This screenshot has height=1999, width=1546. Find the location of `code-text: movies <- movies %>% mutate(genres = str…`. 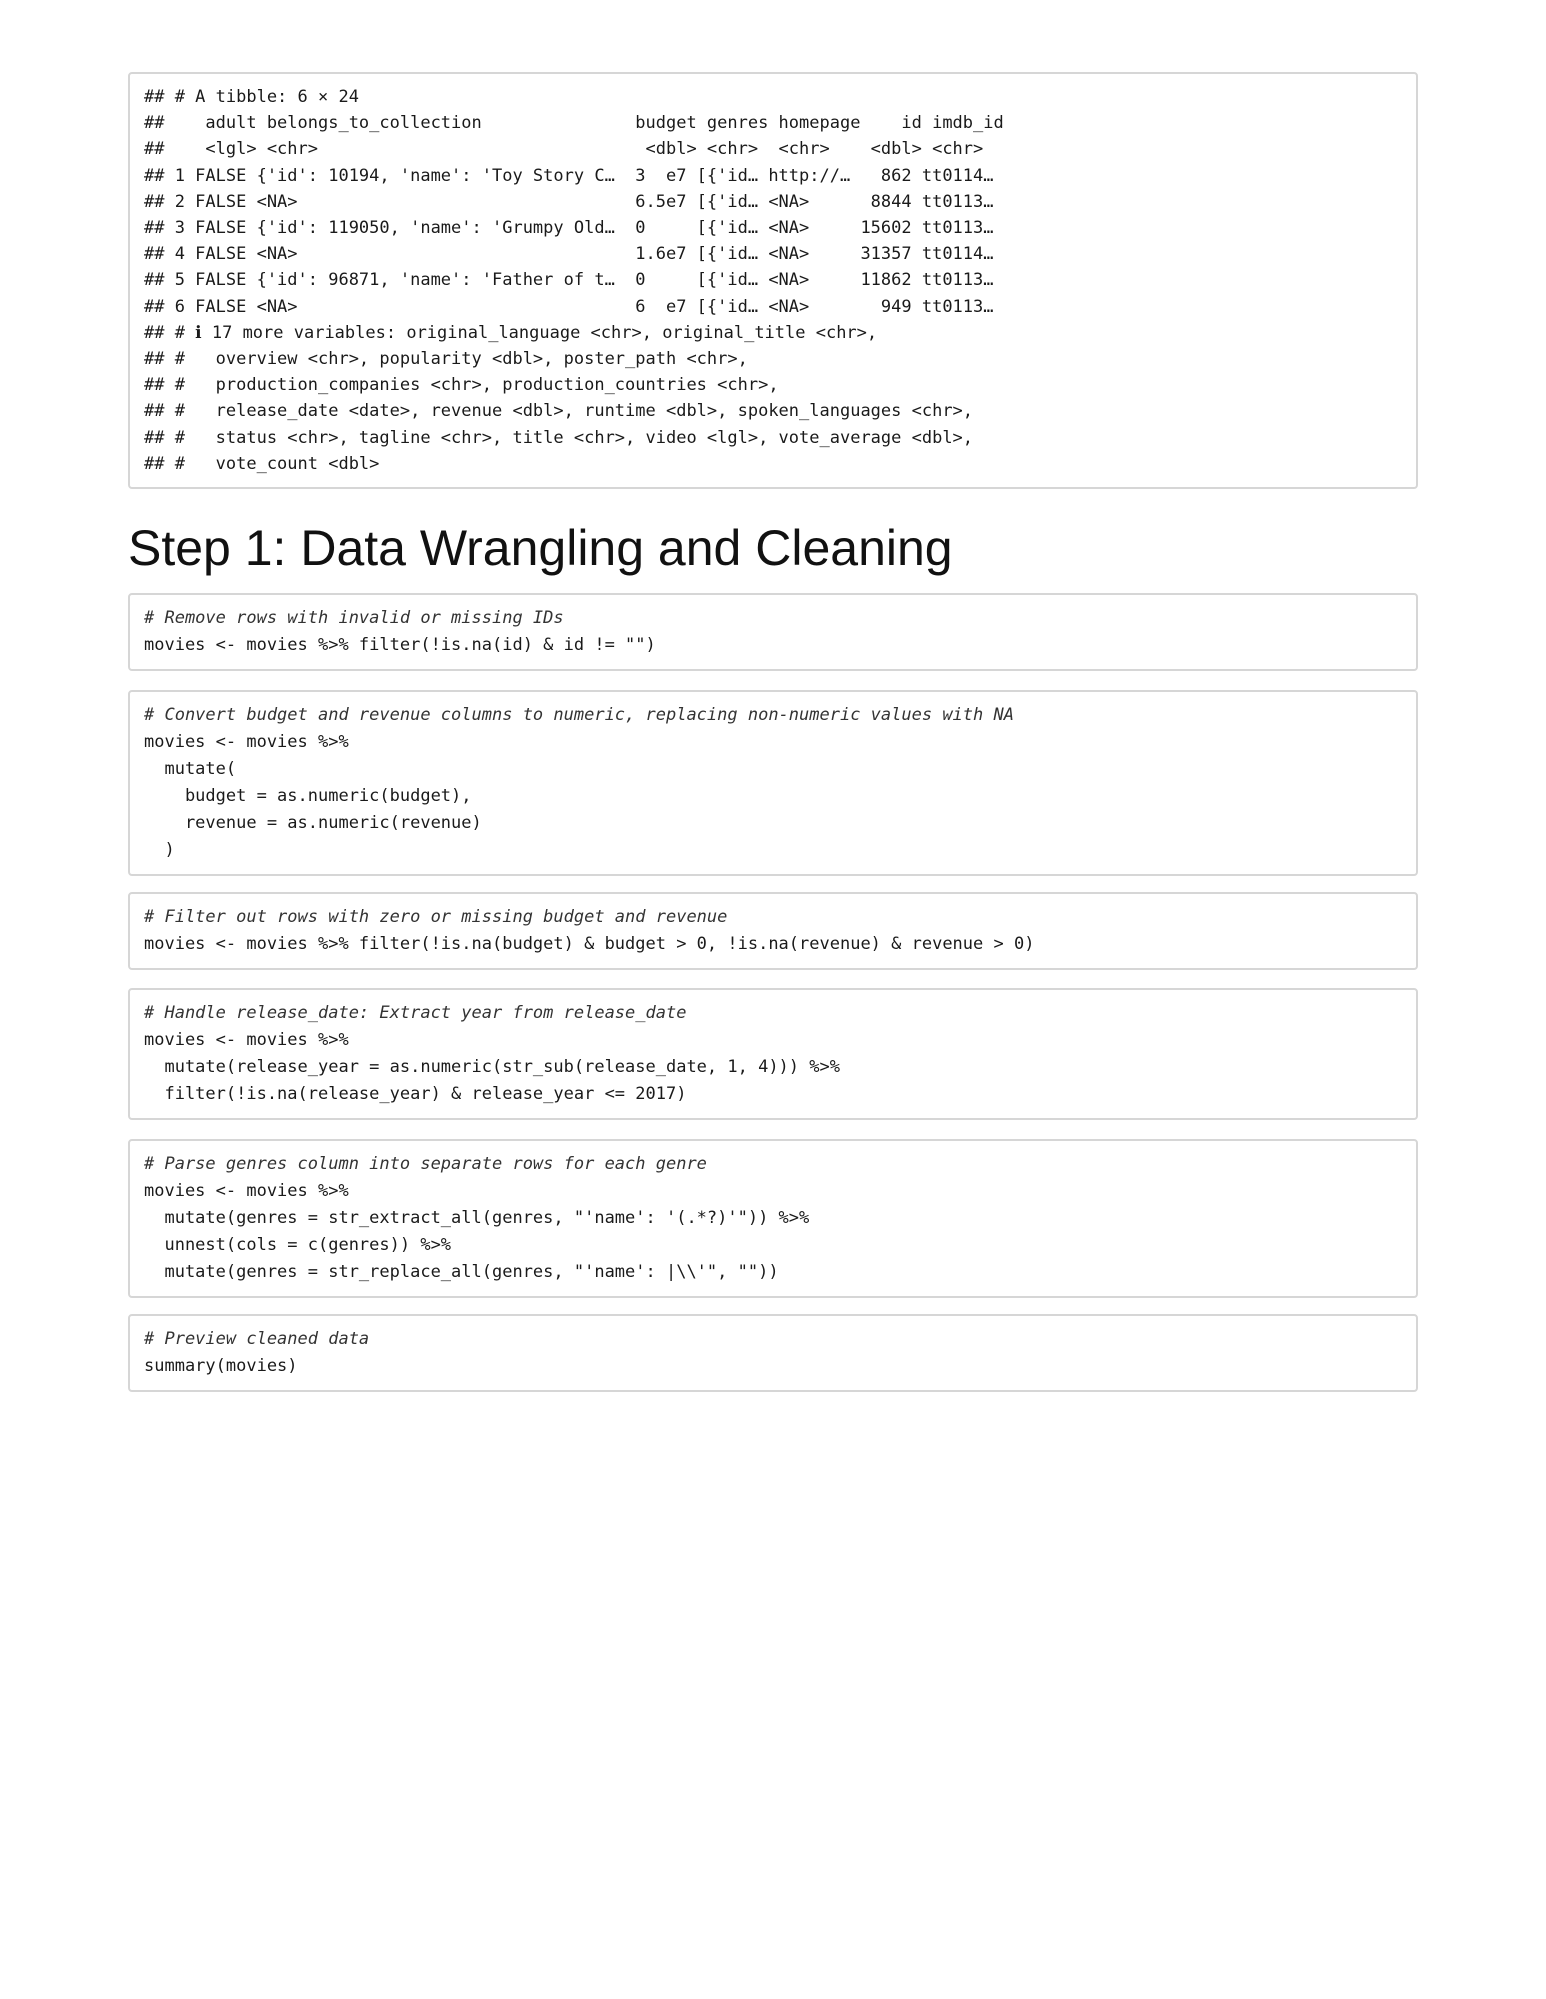

code-text: movies <- movies %>% mutate(genres = str… is located at coordinates (477, 1231).